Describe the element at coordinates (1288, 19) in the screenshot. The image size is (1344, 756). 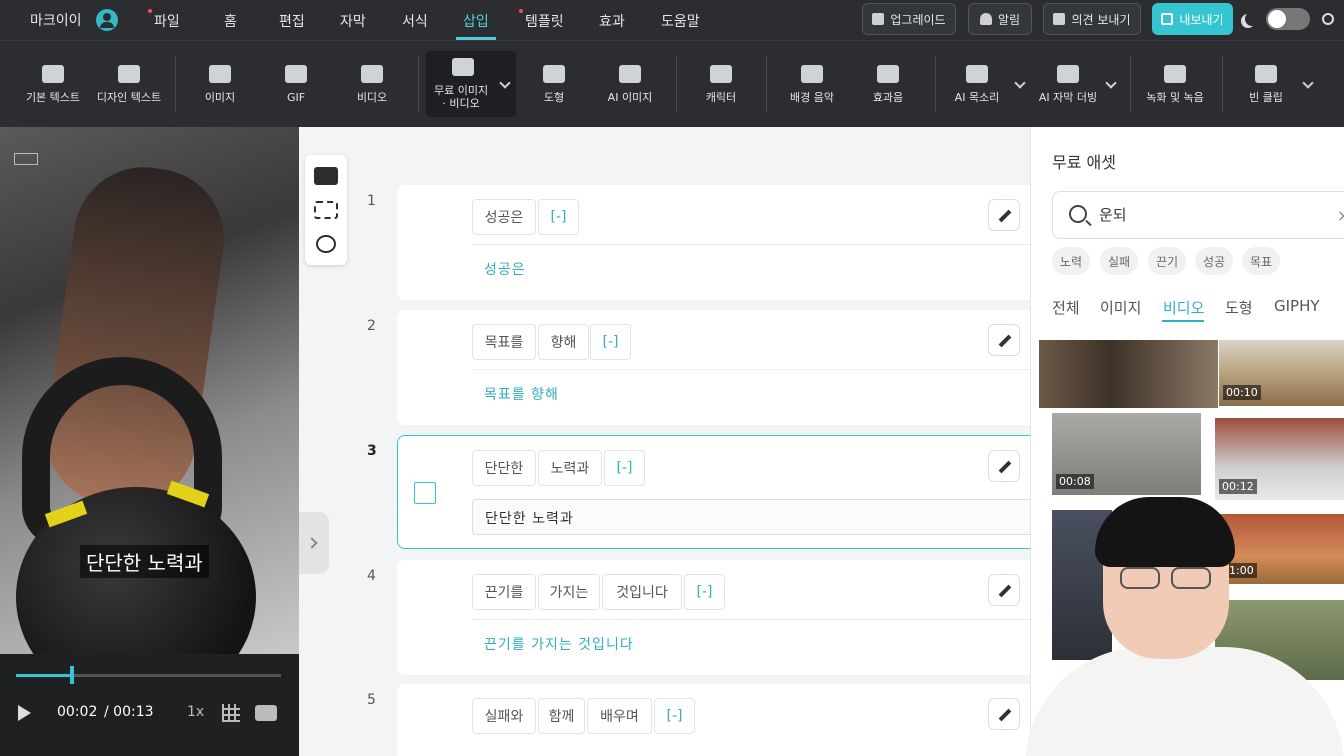
I see `theme-toggle` at that location.